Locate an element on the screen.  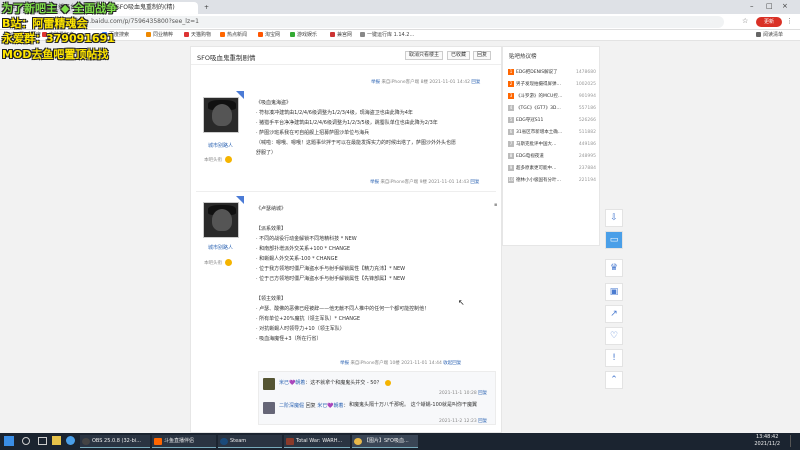
star-icon: ☆ is located at coordinates (745, 21).